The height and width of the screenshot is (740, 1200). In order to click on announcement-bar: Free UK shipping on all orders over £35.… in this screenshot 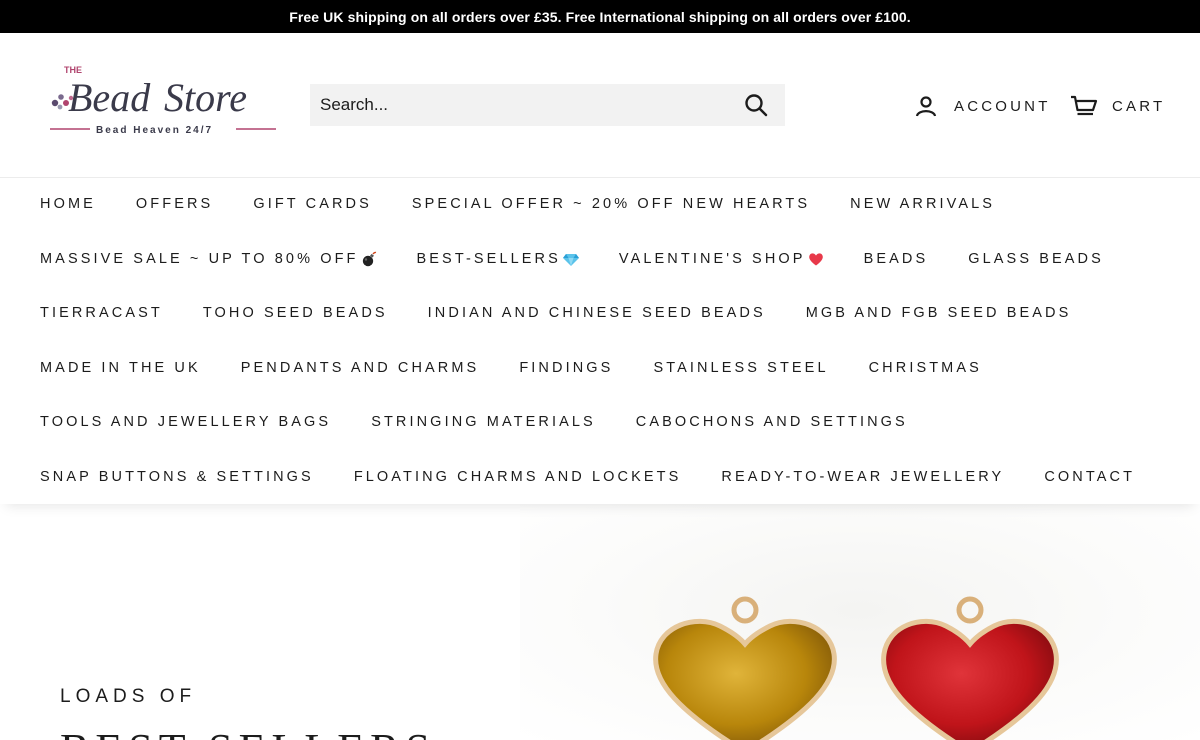, I will do `click(600, 16)`.